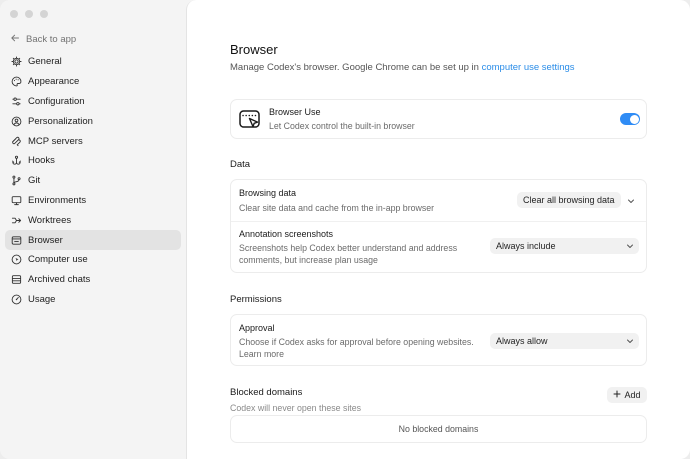 The height and width of the screenshot is (459, 690). Describe the element at coordinates (34, 181) in the screenshot. I see `sidebar-item-label: Git` at that location.